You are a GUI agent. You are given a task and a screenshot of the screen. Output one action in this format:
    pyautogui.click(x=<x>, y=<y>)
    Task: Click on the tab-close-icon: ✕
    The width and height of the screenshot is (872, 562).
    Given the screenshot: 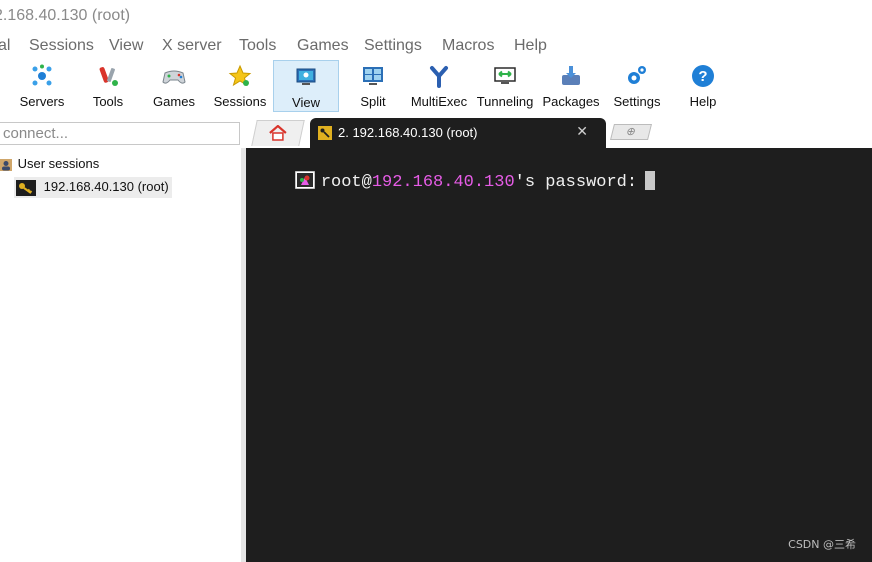 What is the action you would take?
    pyautogui.click(x=582, y=131)
    